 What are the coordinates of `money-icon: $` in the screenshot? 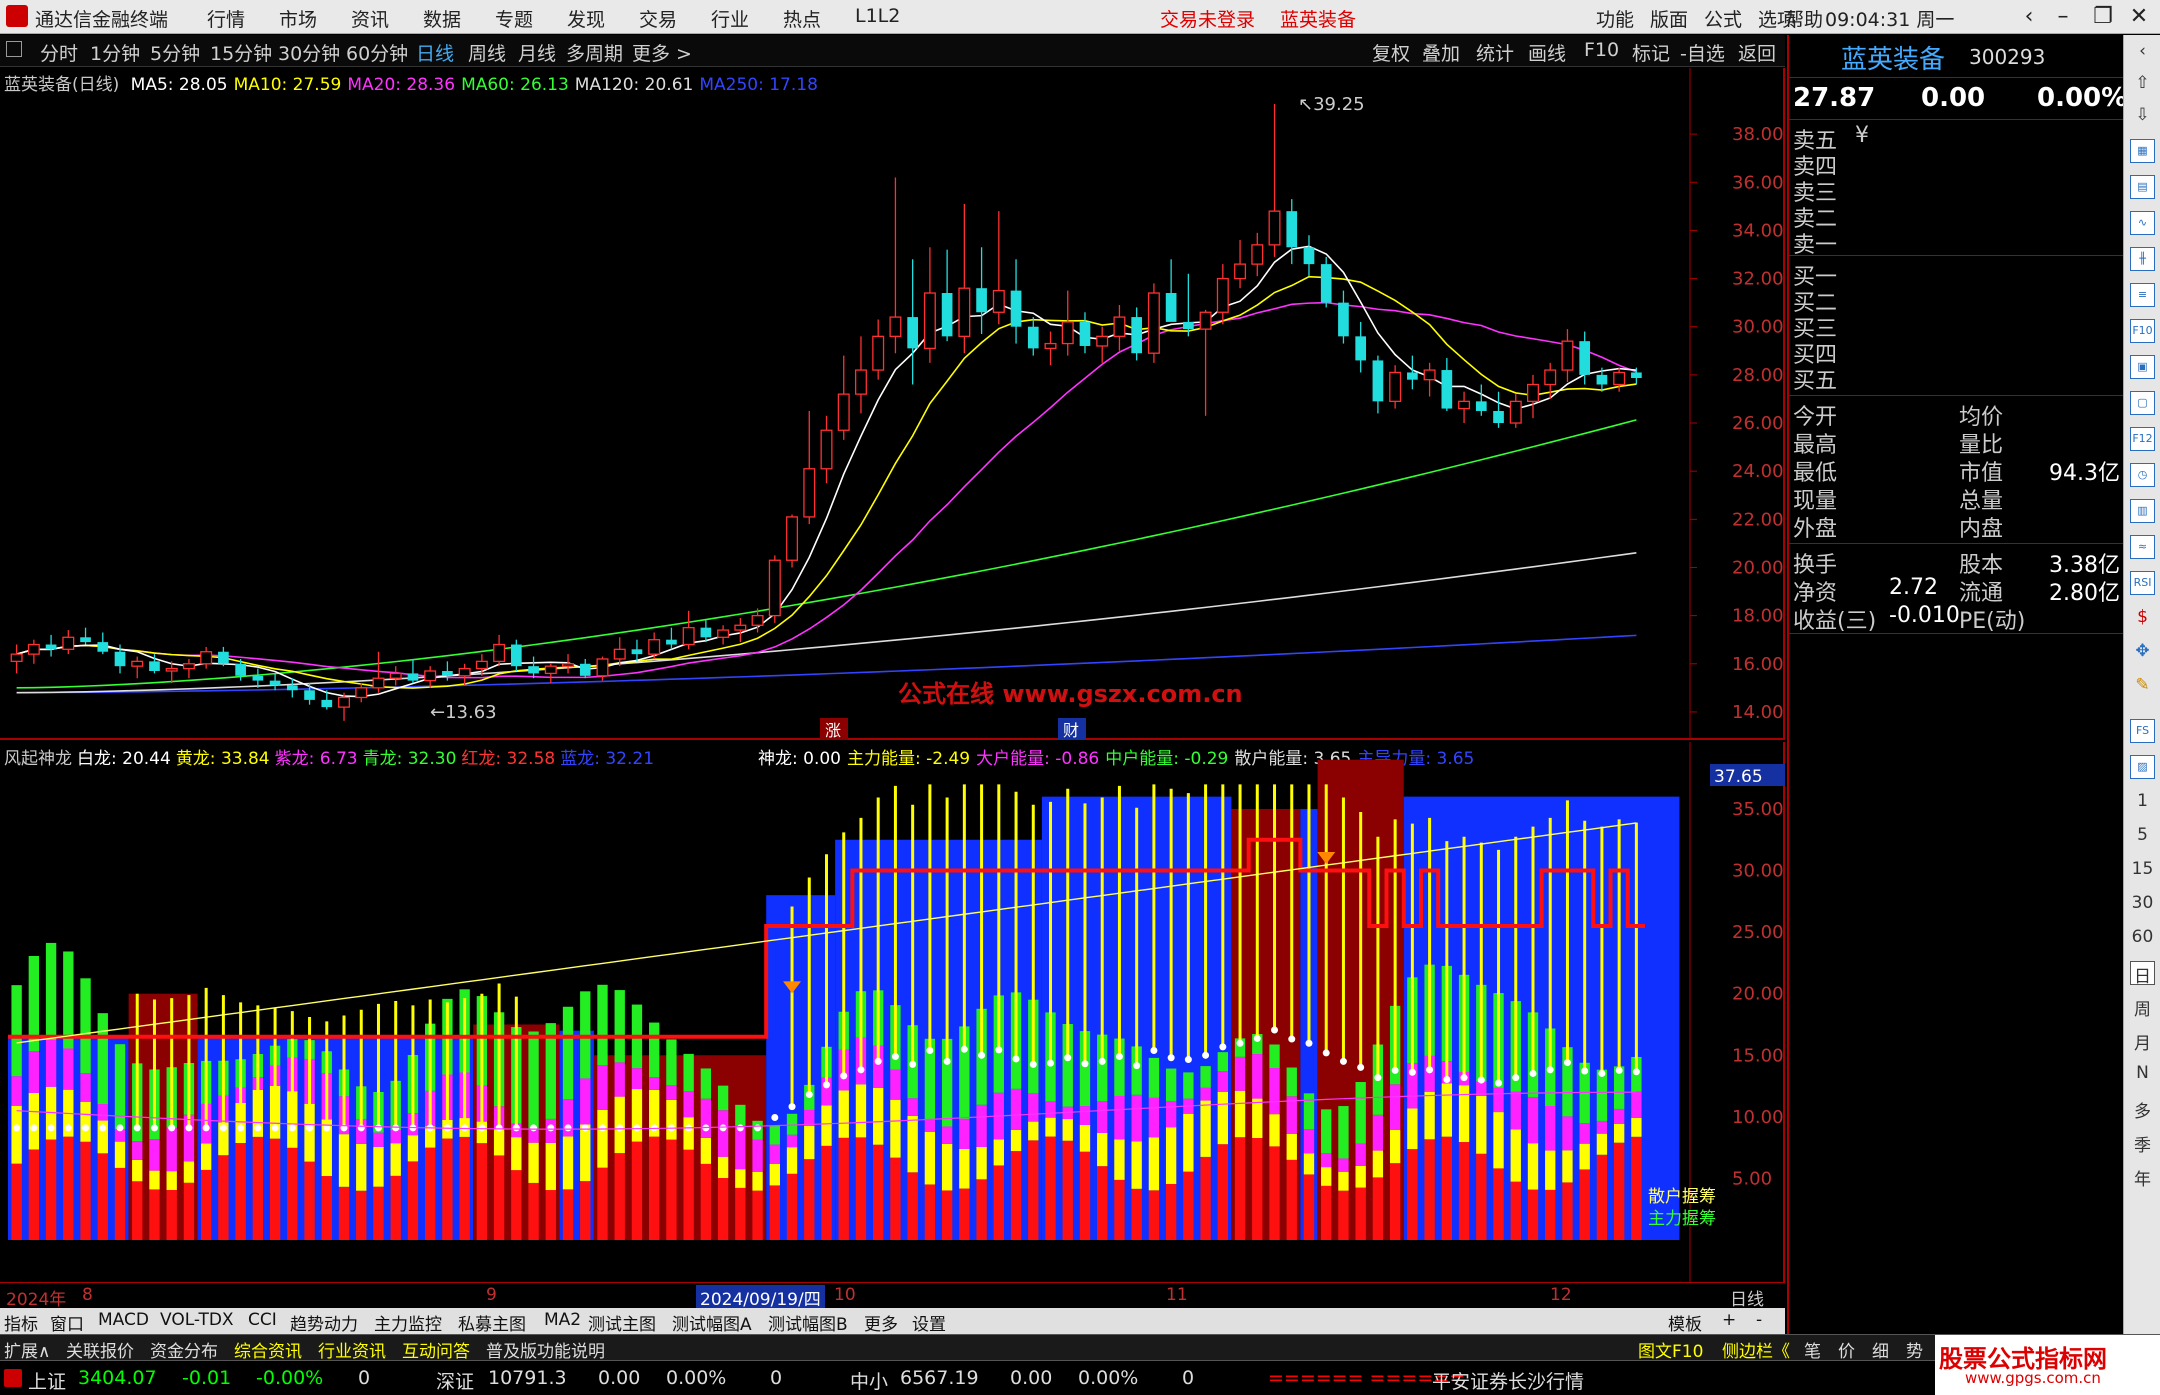 It's located at (2142, 619).